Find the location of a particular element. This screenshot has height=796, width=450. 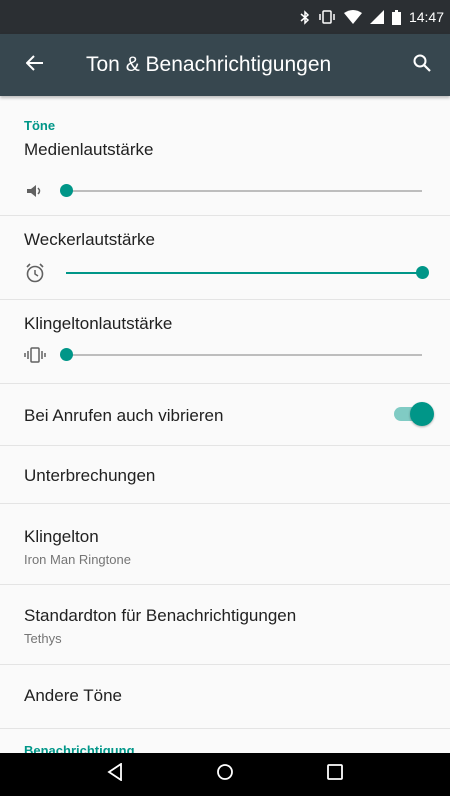

navigation-bar is located at coordinates (225, 774).